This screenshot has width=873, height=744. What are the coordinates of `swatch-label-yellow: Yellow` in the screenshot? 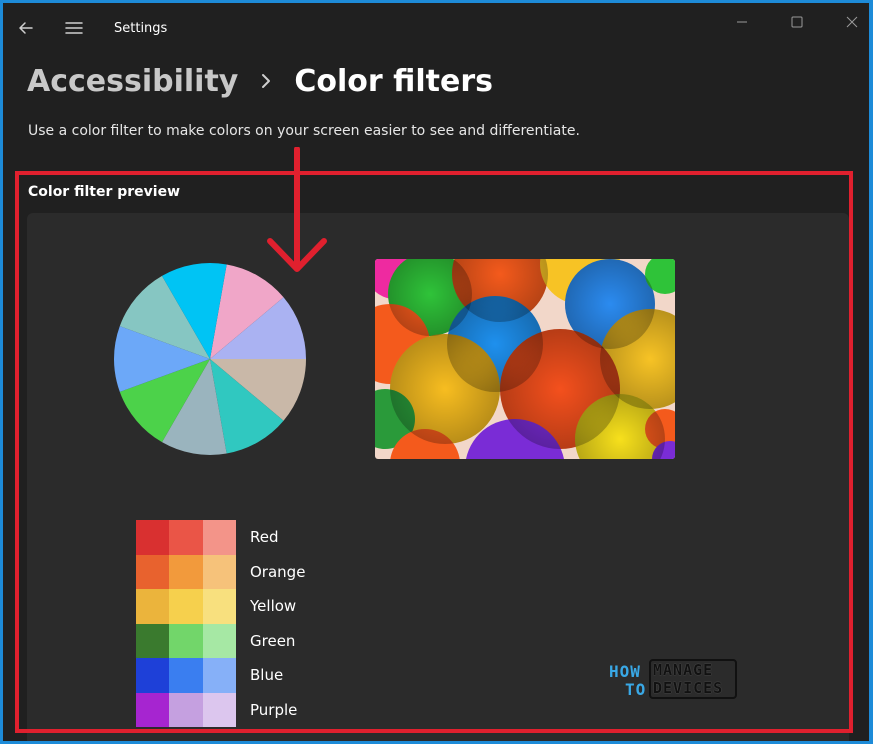 It's located at (273, 606).